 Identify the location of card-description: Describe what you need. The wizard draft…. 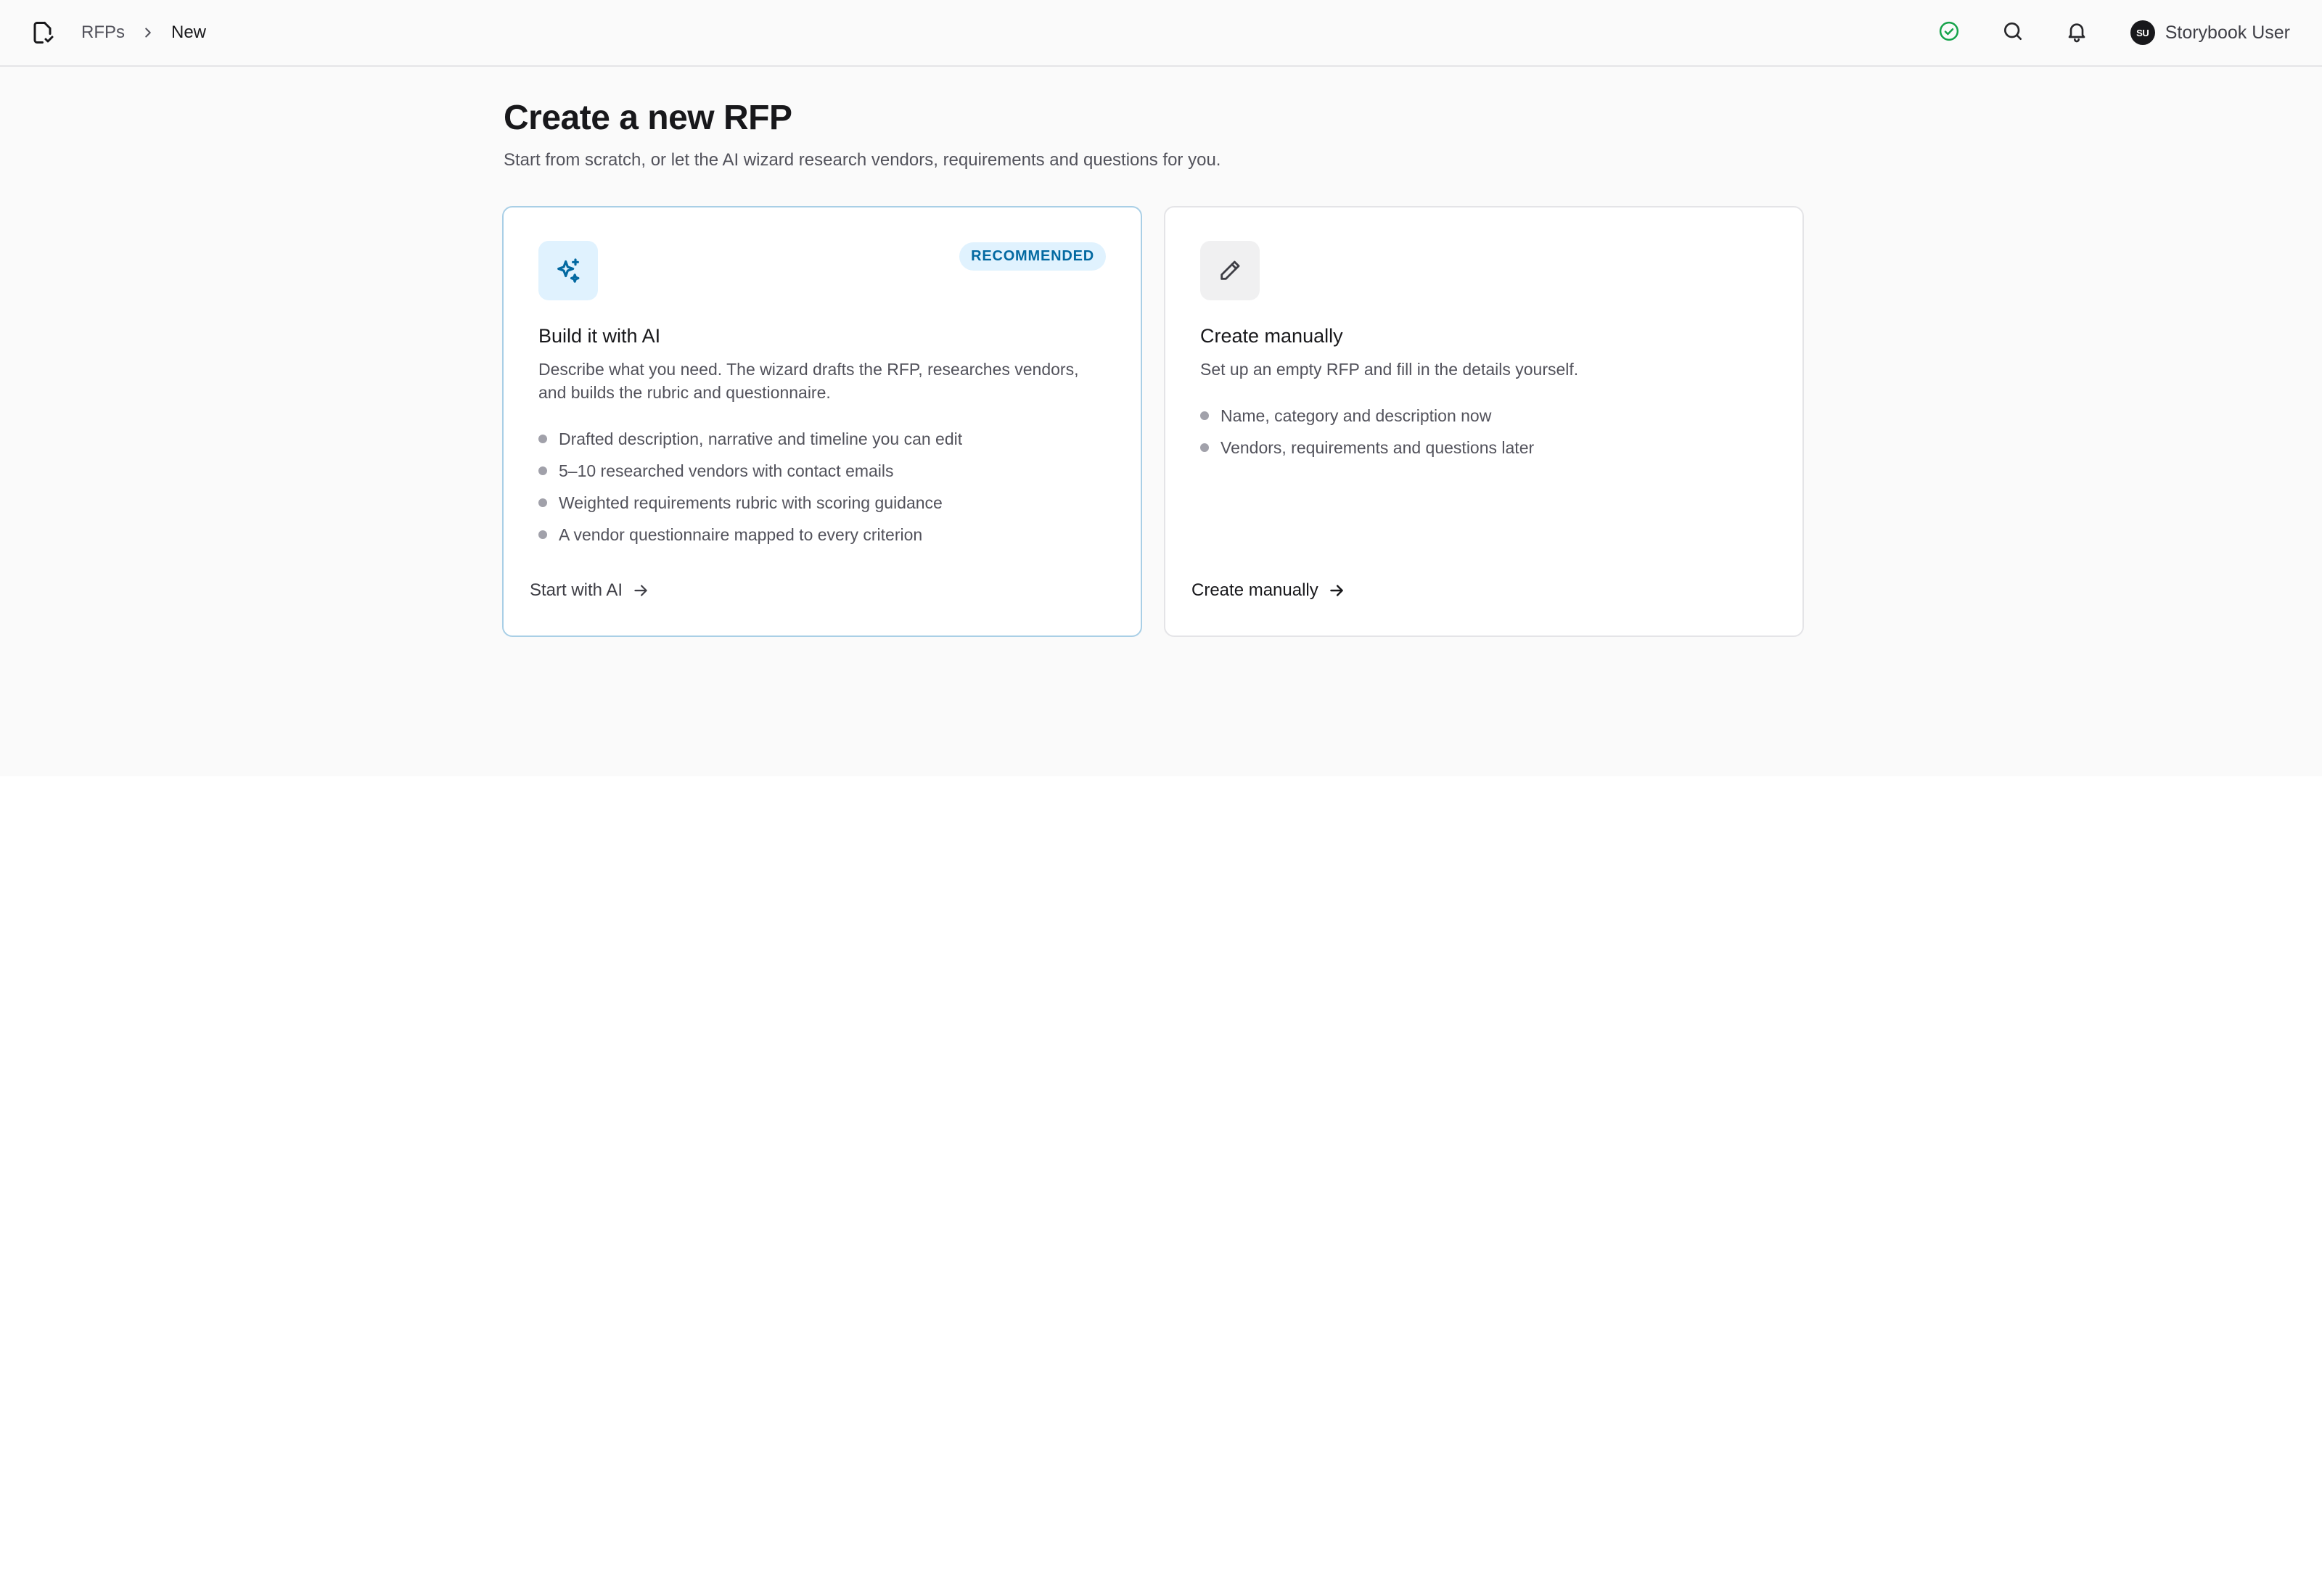
(809, 381).